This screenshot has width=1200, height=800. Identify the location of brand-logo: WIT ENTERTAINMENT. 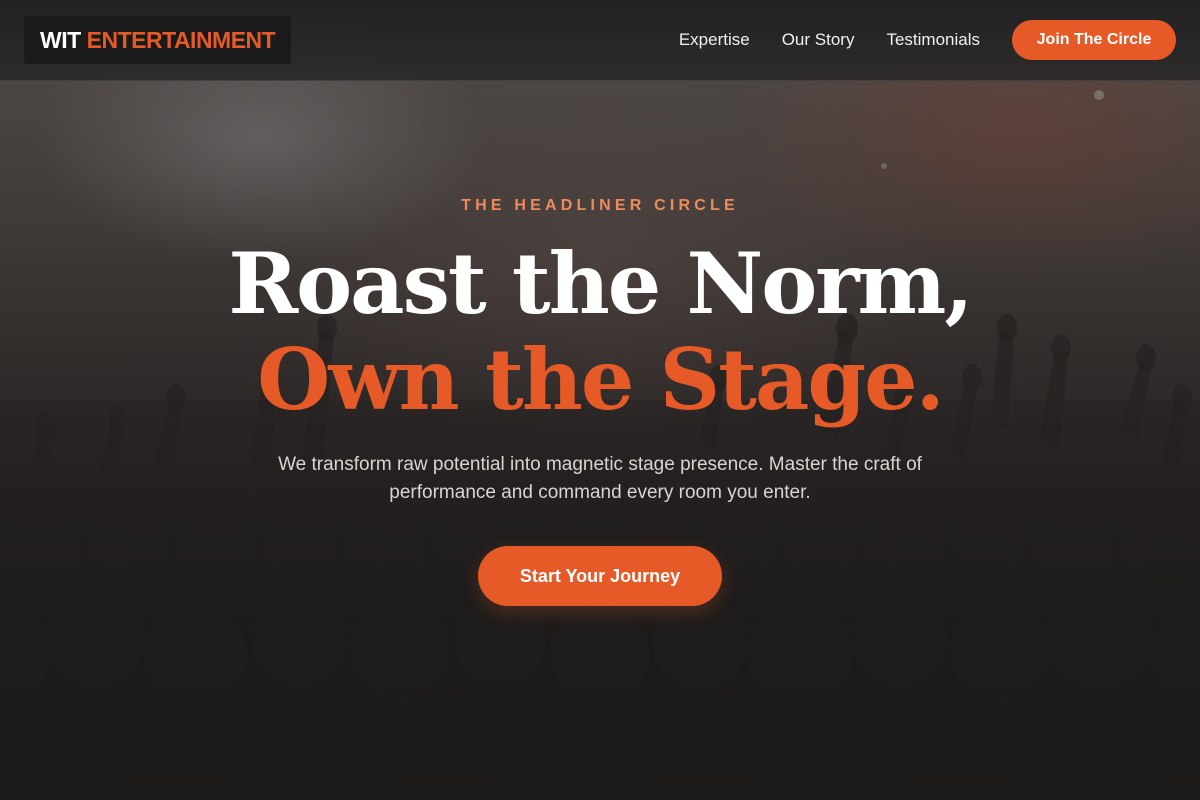
(158, 40).